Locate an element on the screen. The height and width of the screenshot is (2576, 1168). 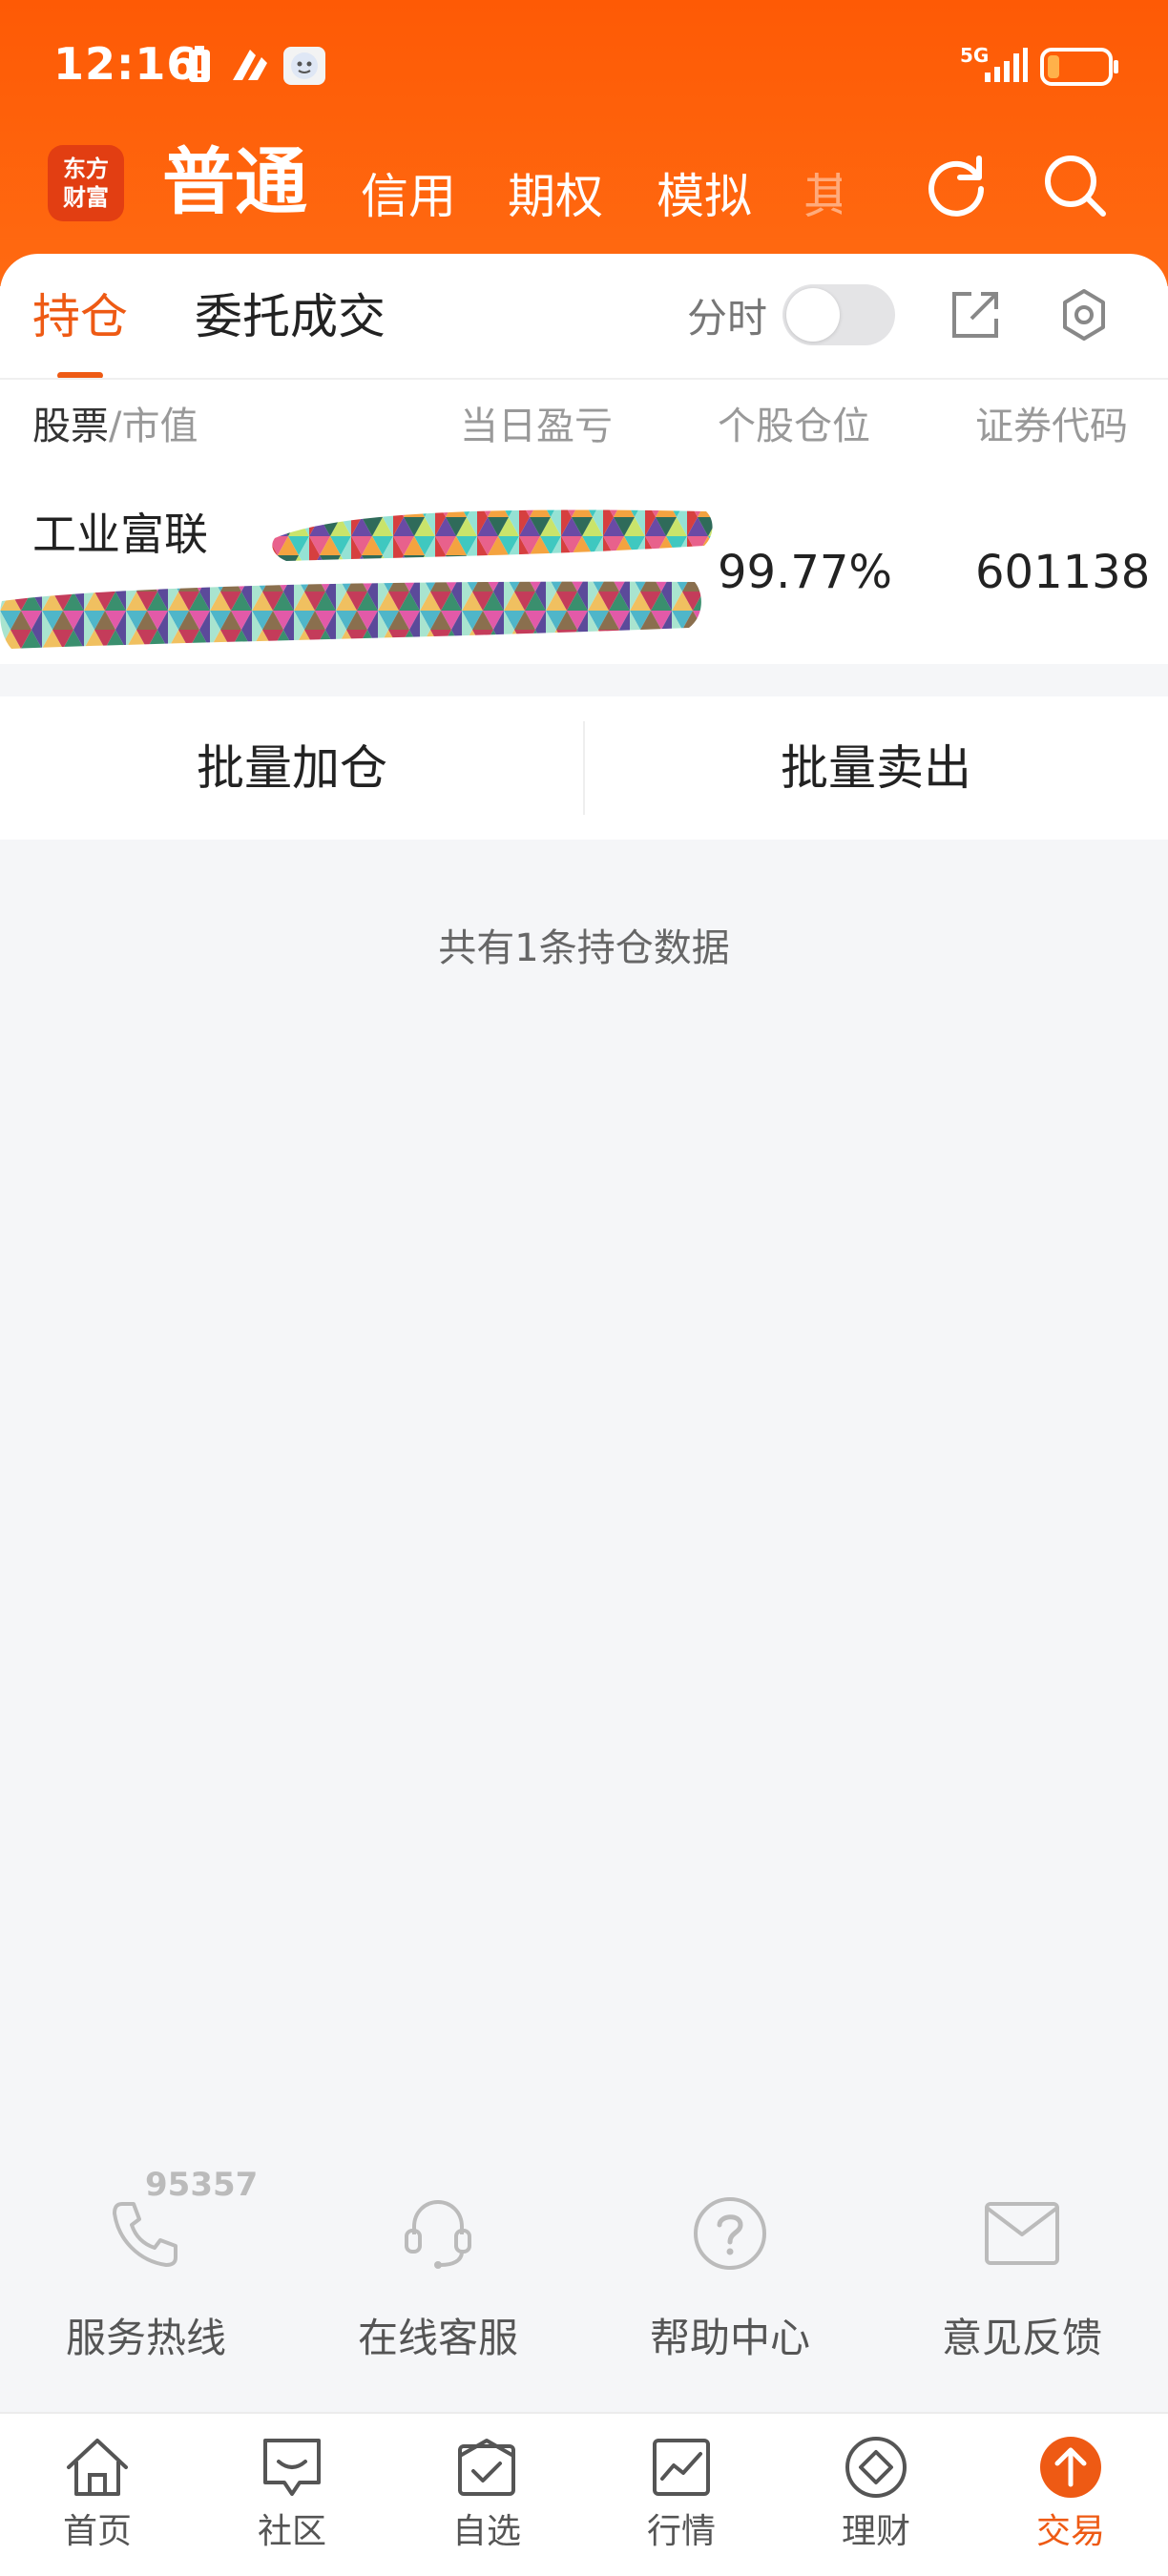
nav-watchlist: 自选 is located at coordinates (486, 2495).